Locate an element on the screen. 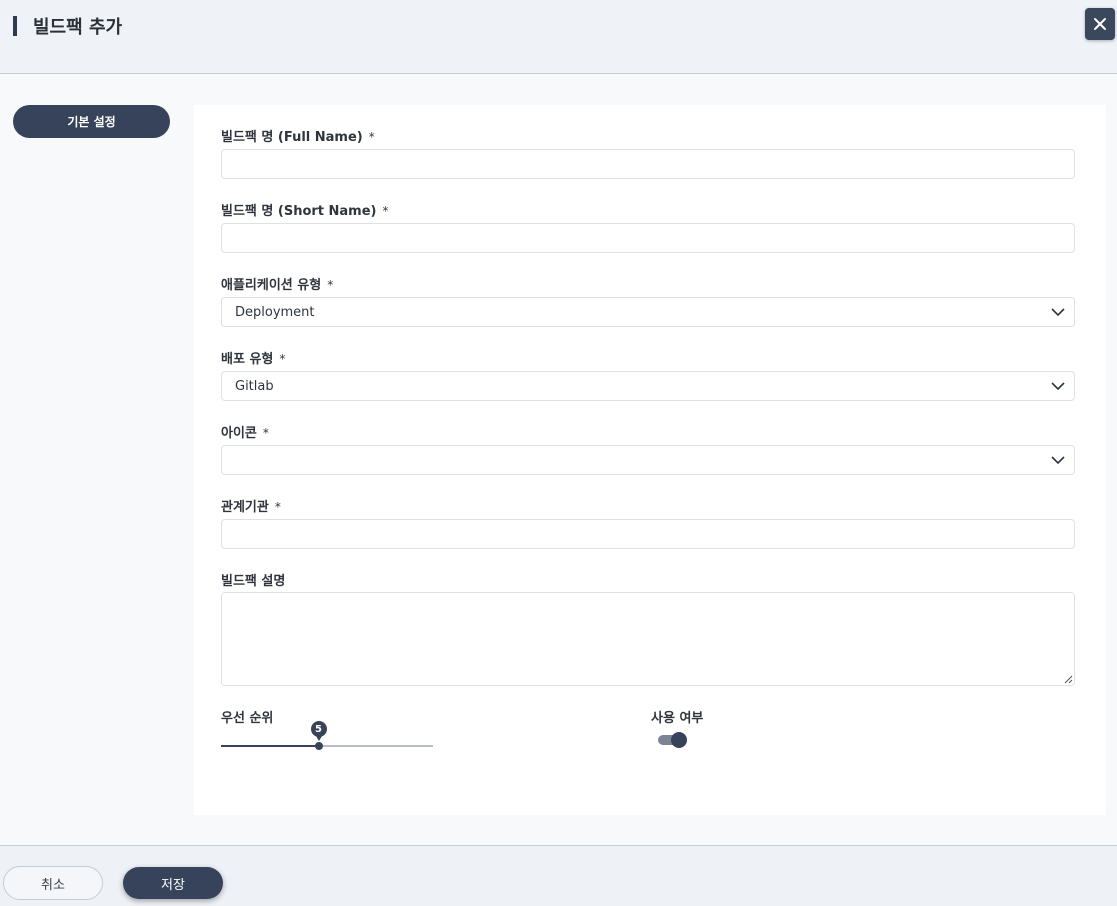 Image resolution: width=1117 pixels, height=906 pixels. enabled-toggle is located at coordinates (673, 740).